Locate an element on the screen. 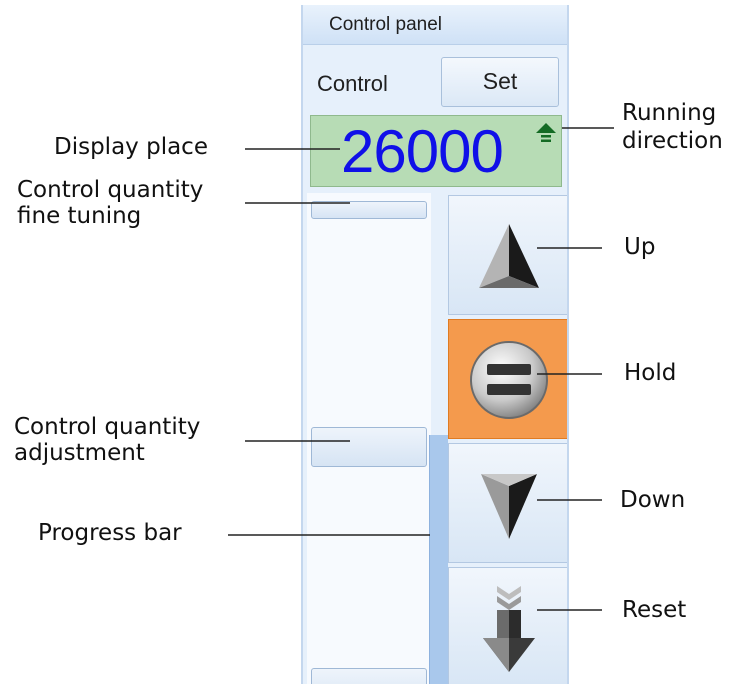  callout-adjustment-line2: adjustment is located at coordinates (79, 453).